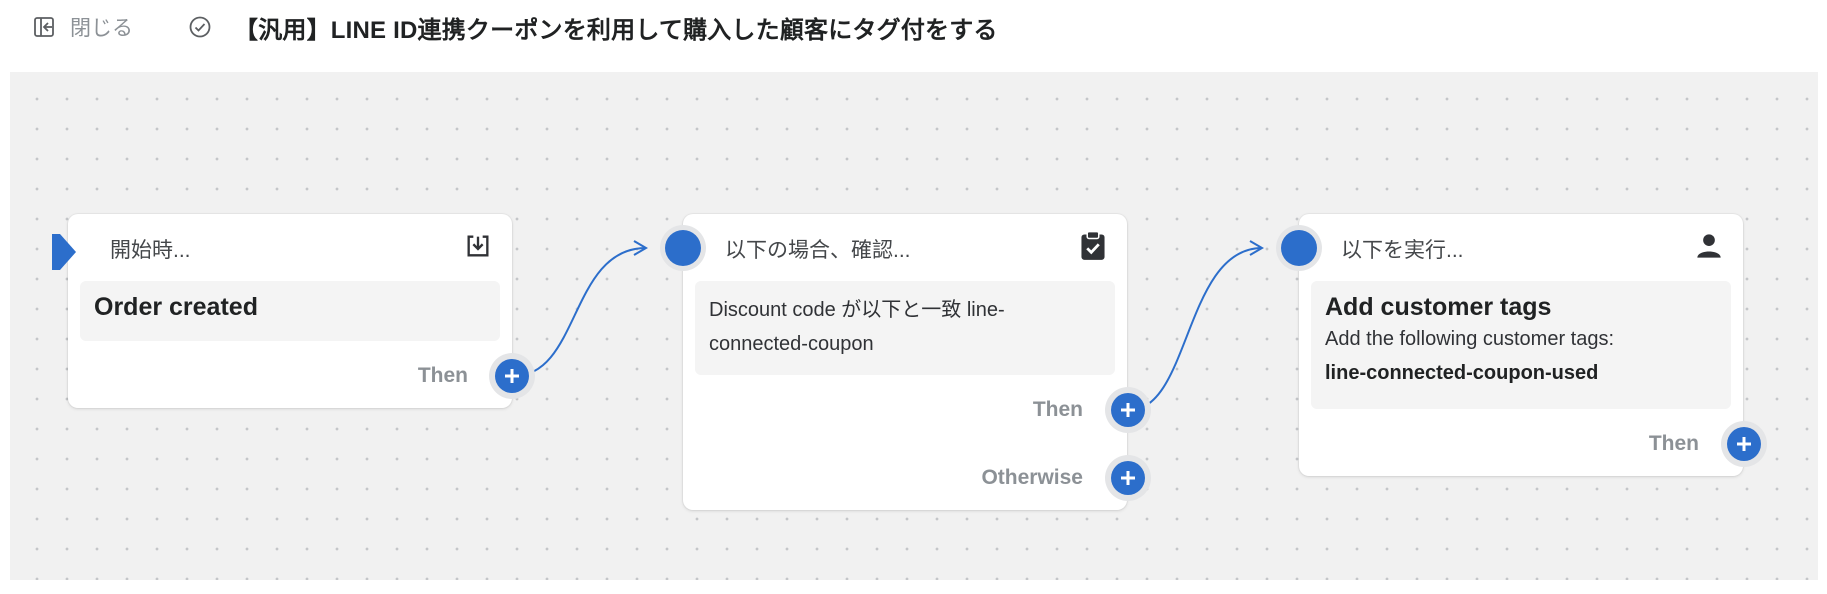 This screenshot has width=1827, height=594. I want to click on check-circle-icon, so click(200, 27).